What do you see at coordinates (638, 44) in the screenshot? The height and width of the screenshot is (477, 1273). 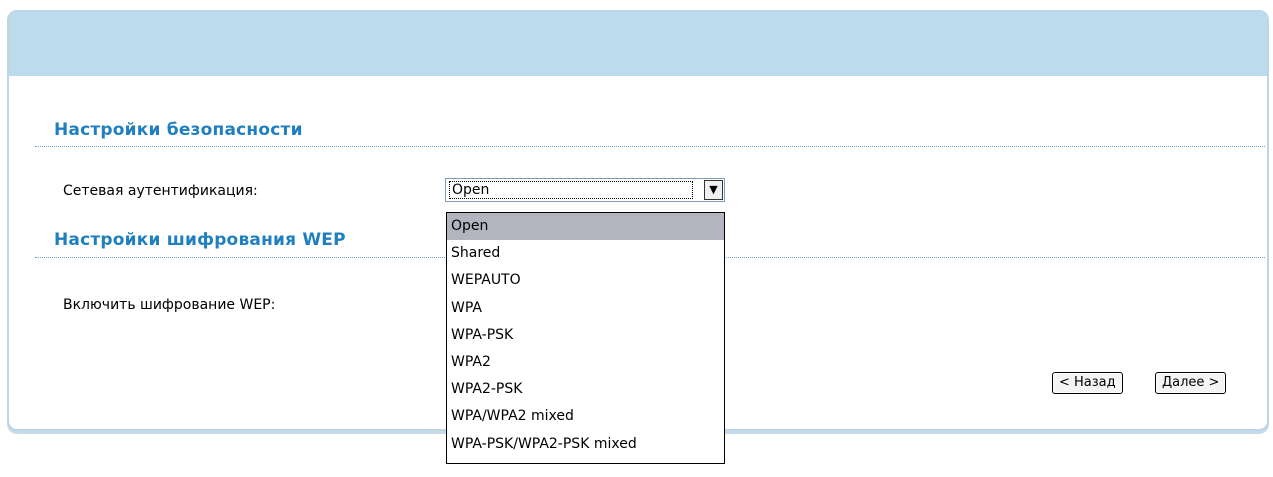 I see `panel-header` at bounding box center [638, 44].